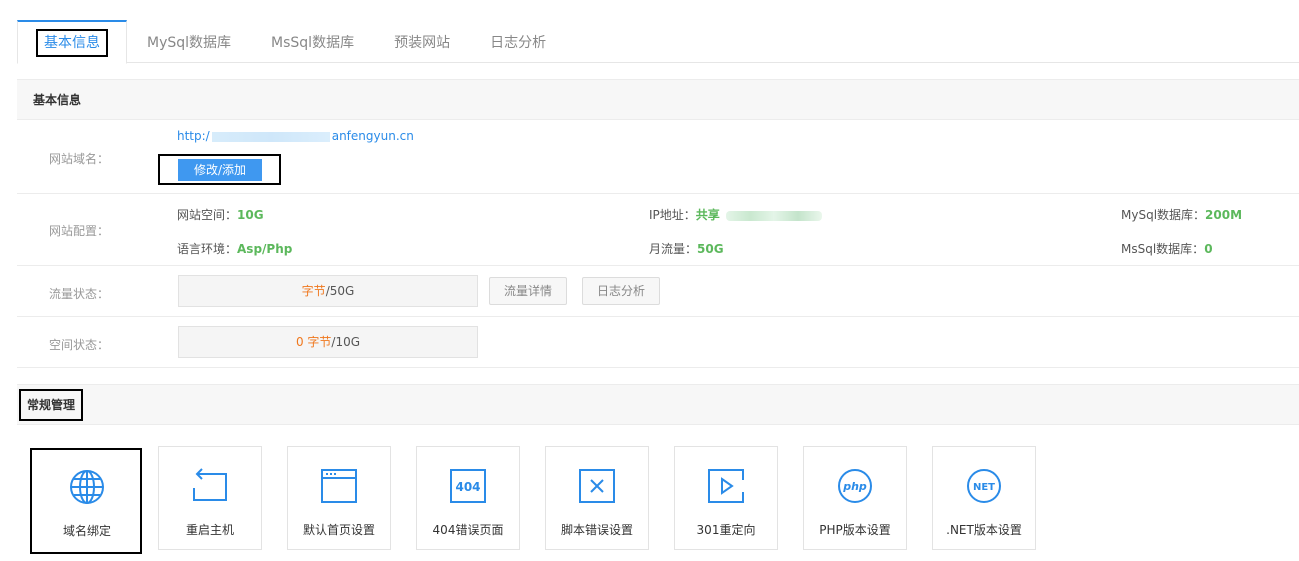  I want to click on tile-301-redirect: 301重定向, so click(726, 498).